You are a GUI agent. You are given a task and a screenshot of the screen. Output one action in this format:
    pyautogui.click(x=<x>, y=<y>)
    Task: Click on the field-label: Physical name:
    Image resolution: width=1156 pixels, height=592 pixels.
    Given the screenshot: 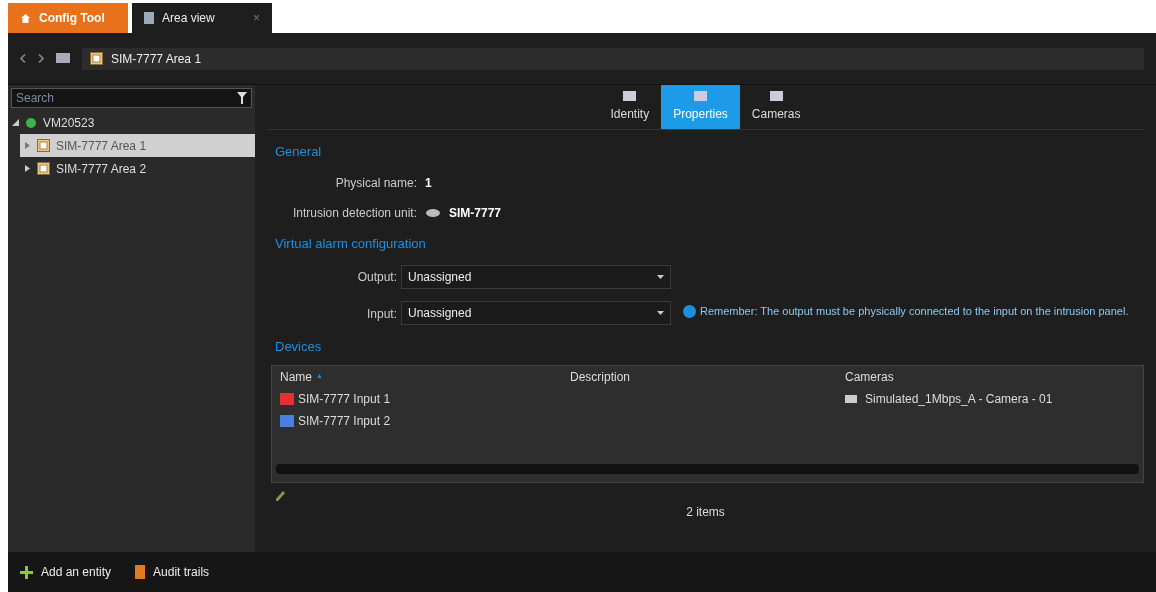 What is the action you would take?
    pyautogui.click(x=375, y=183)
    